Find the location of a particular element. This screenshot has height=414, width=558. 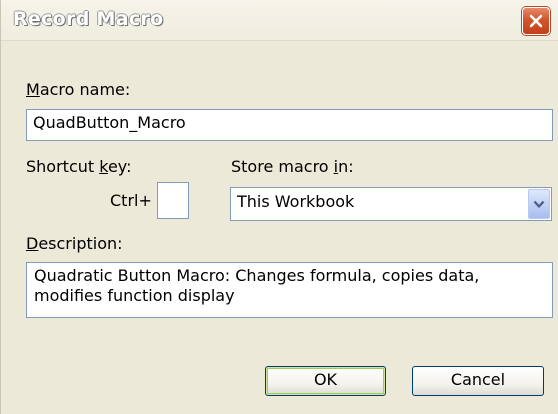

cancel-button: Cancel is located at coordinates (478, 381).